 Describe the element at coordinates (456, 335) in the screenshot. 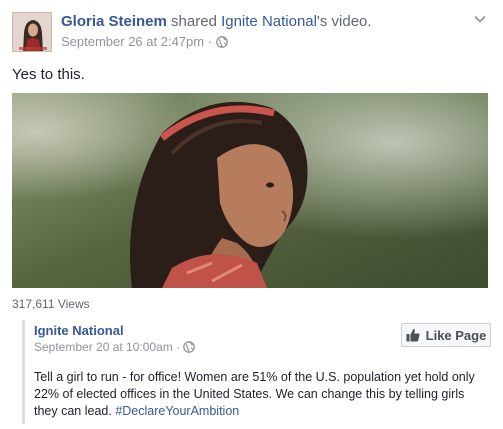

I see `like-page-label: Like Page` at that location.